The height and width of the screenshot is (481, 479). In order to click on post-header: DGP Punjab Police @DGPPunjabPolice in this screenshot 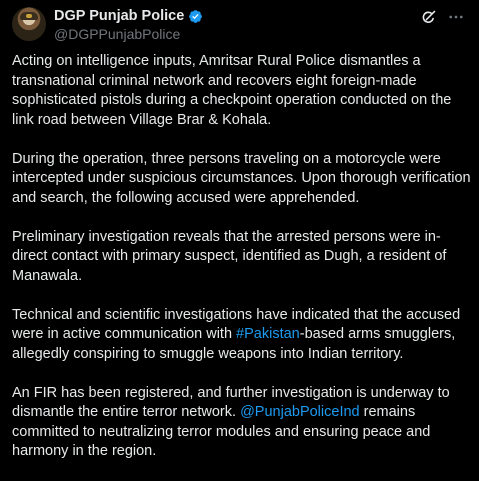, I will do `click(239, 24)`.